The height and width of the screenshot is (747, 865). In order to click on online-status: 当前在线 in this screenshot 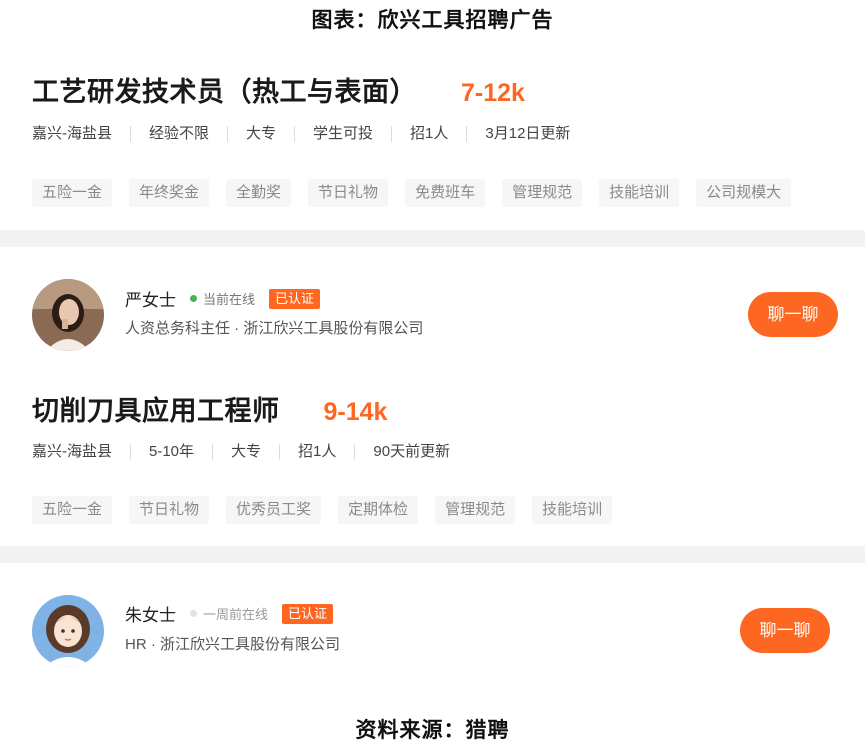, I will do `click(229, 299)`.